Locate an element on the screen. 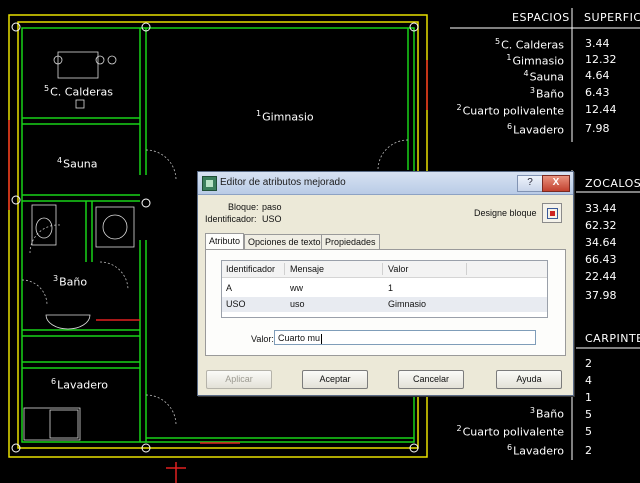 Image resolution: width=640 pixels, height=483 pixels. room-label-sauna: 4Sauna is located at coordinates (77, 163).